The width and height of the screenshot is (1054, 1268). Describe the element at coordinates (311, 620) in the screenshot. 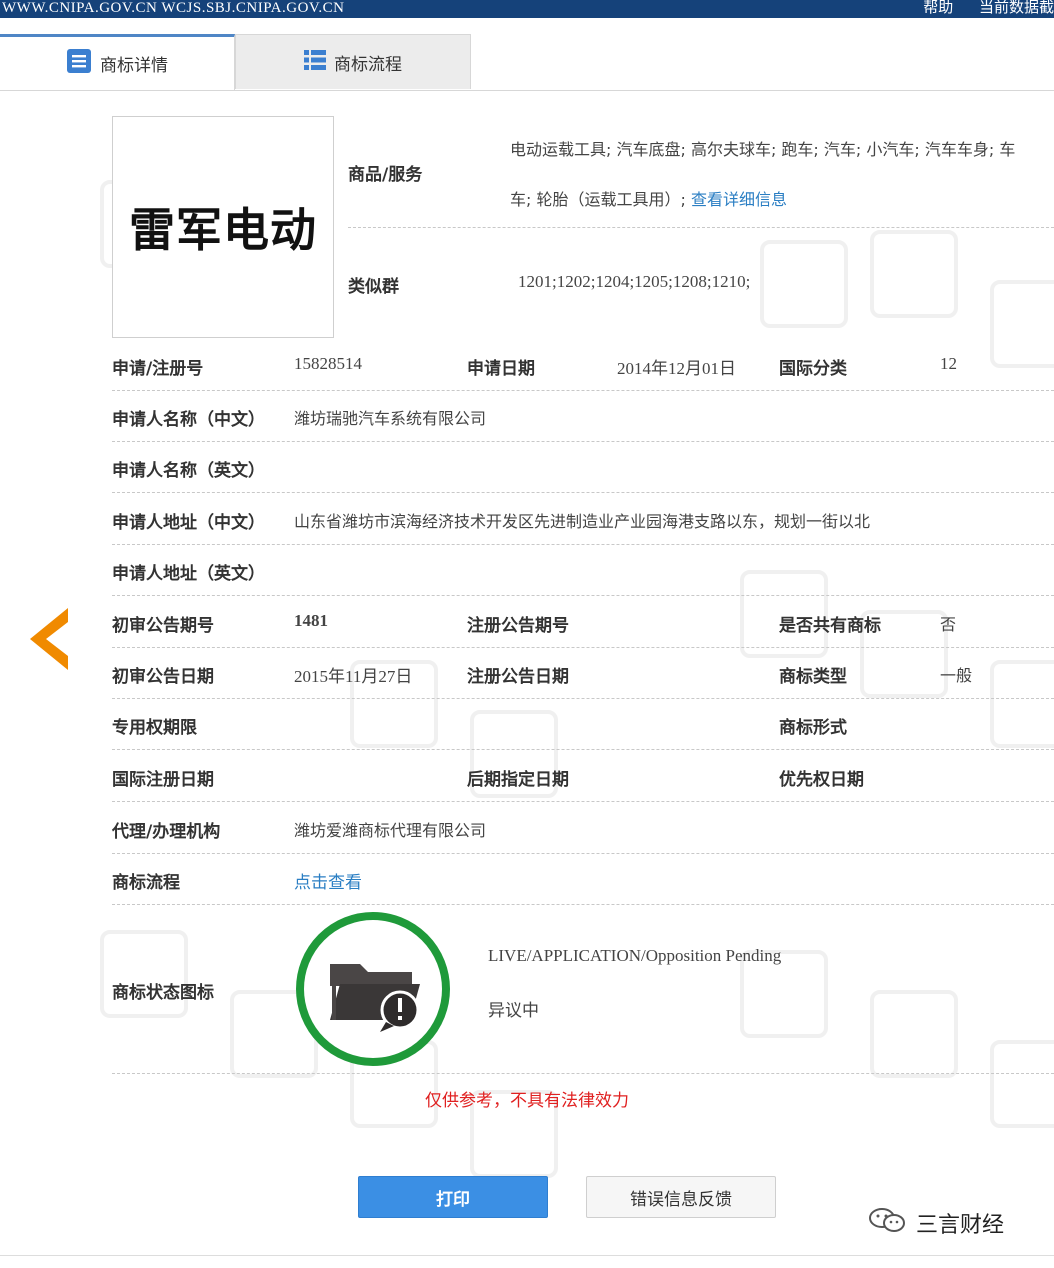

I see `prelim-no-value: 1481` at that location.